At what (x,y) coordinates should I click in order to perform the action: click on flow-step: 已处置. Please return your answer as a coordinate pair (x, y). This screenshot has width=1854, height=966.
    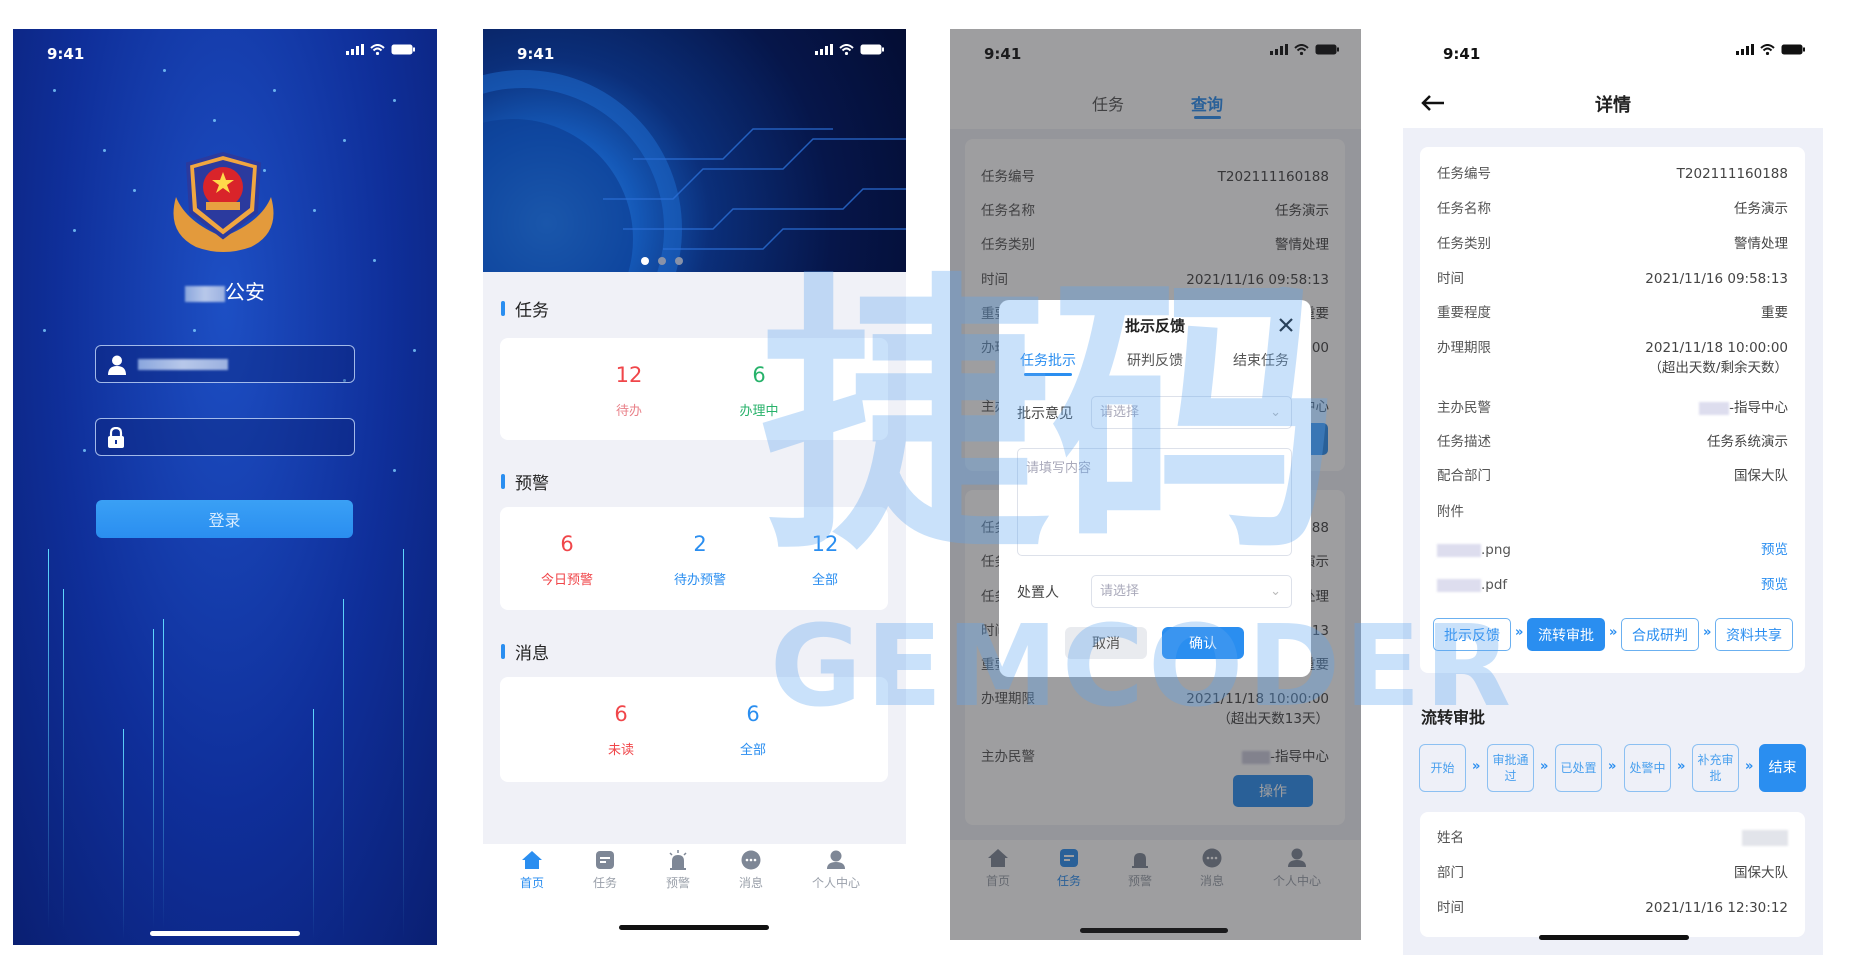
    Looking at the image, I should click on (1578, 768).